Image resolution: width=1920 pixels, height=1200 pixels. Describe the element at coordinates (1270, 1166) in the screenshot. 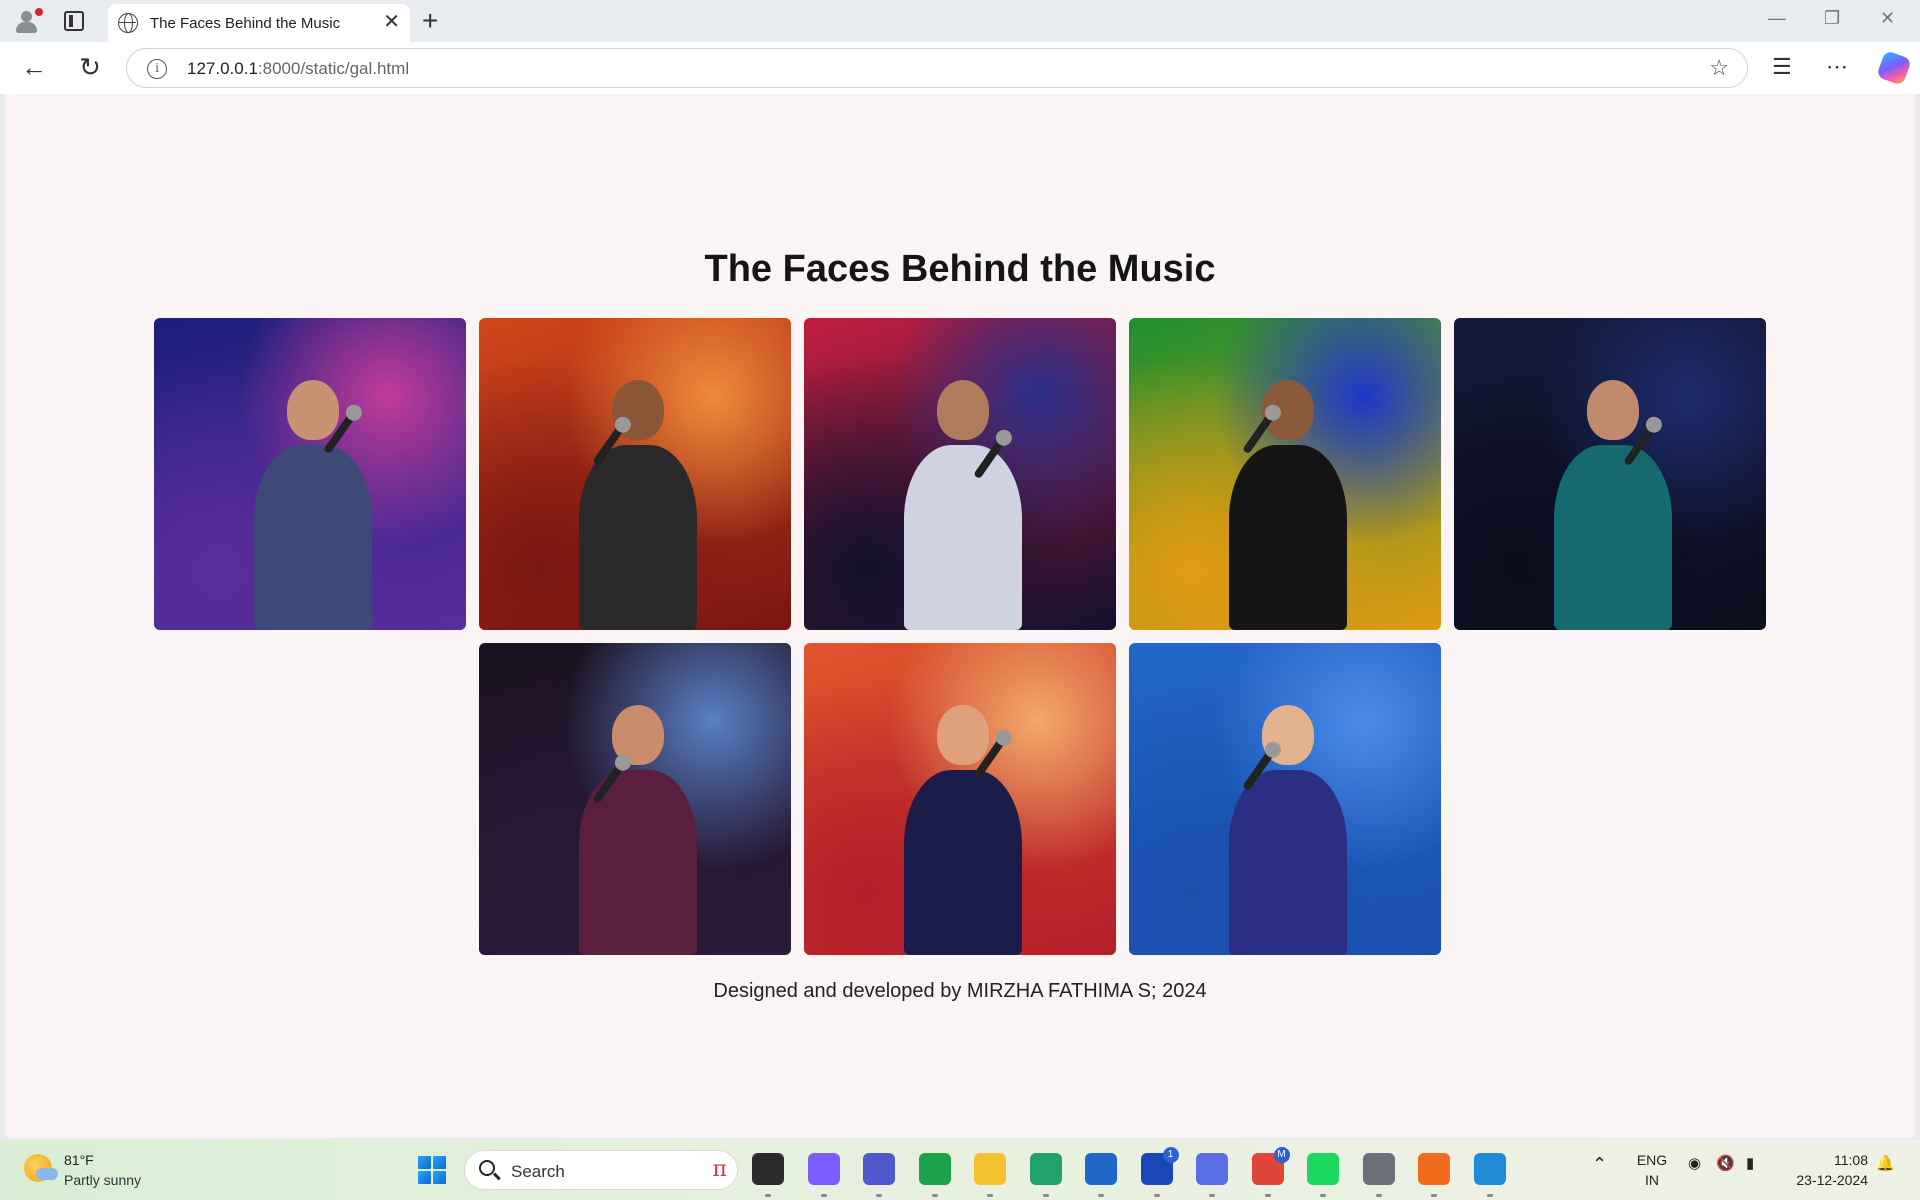

I see `chrome-icon: M` at that location.